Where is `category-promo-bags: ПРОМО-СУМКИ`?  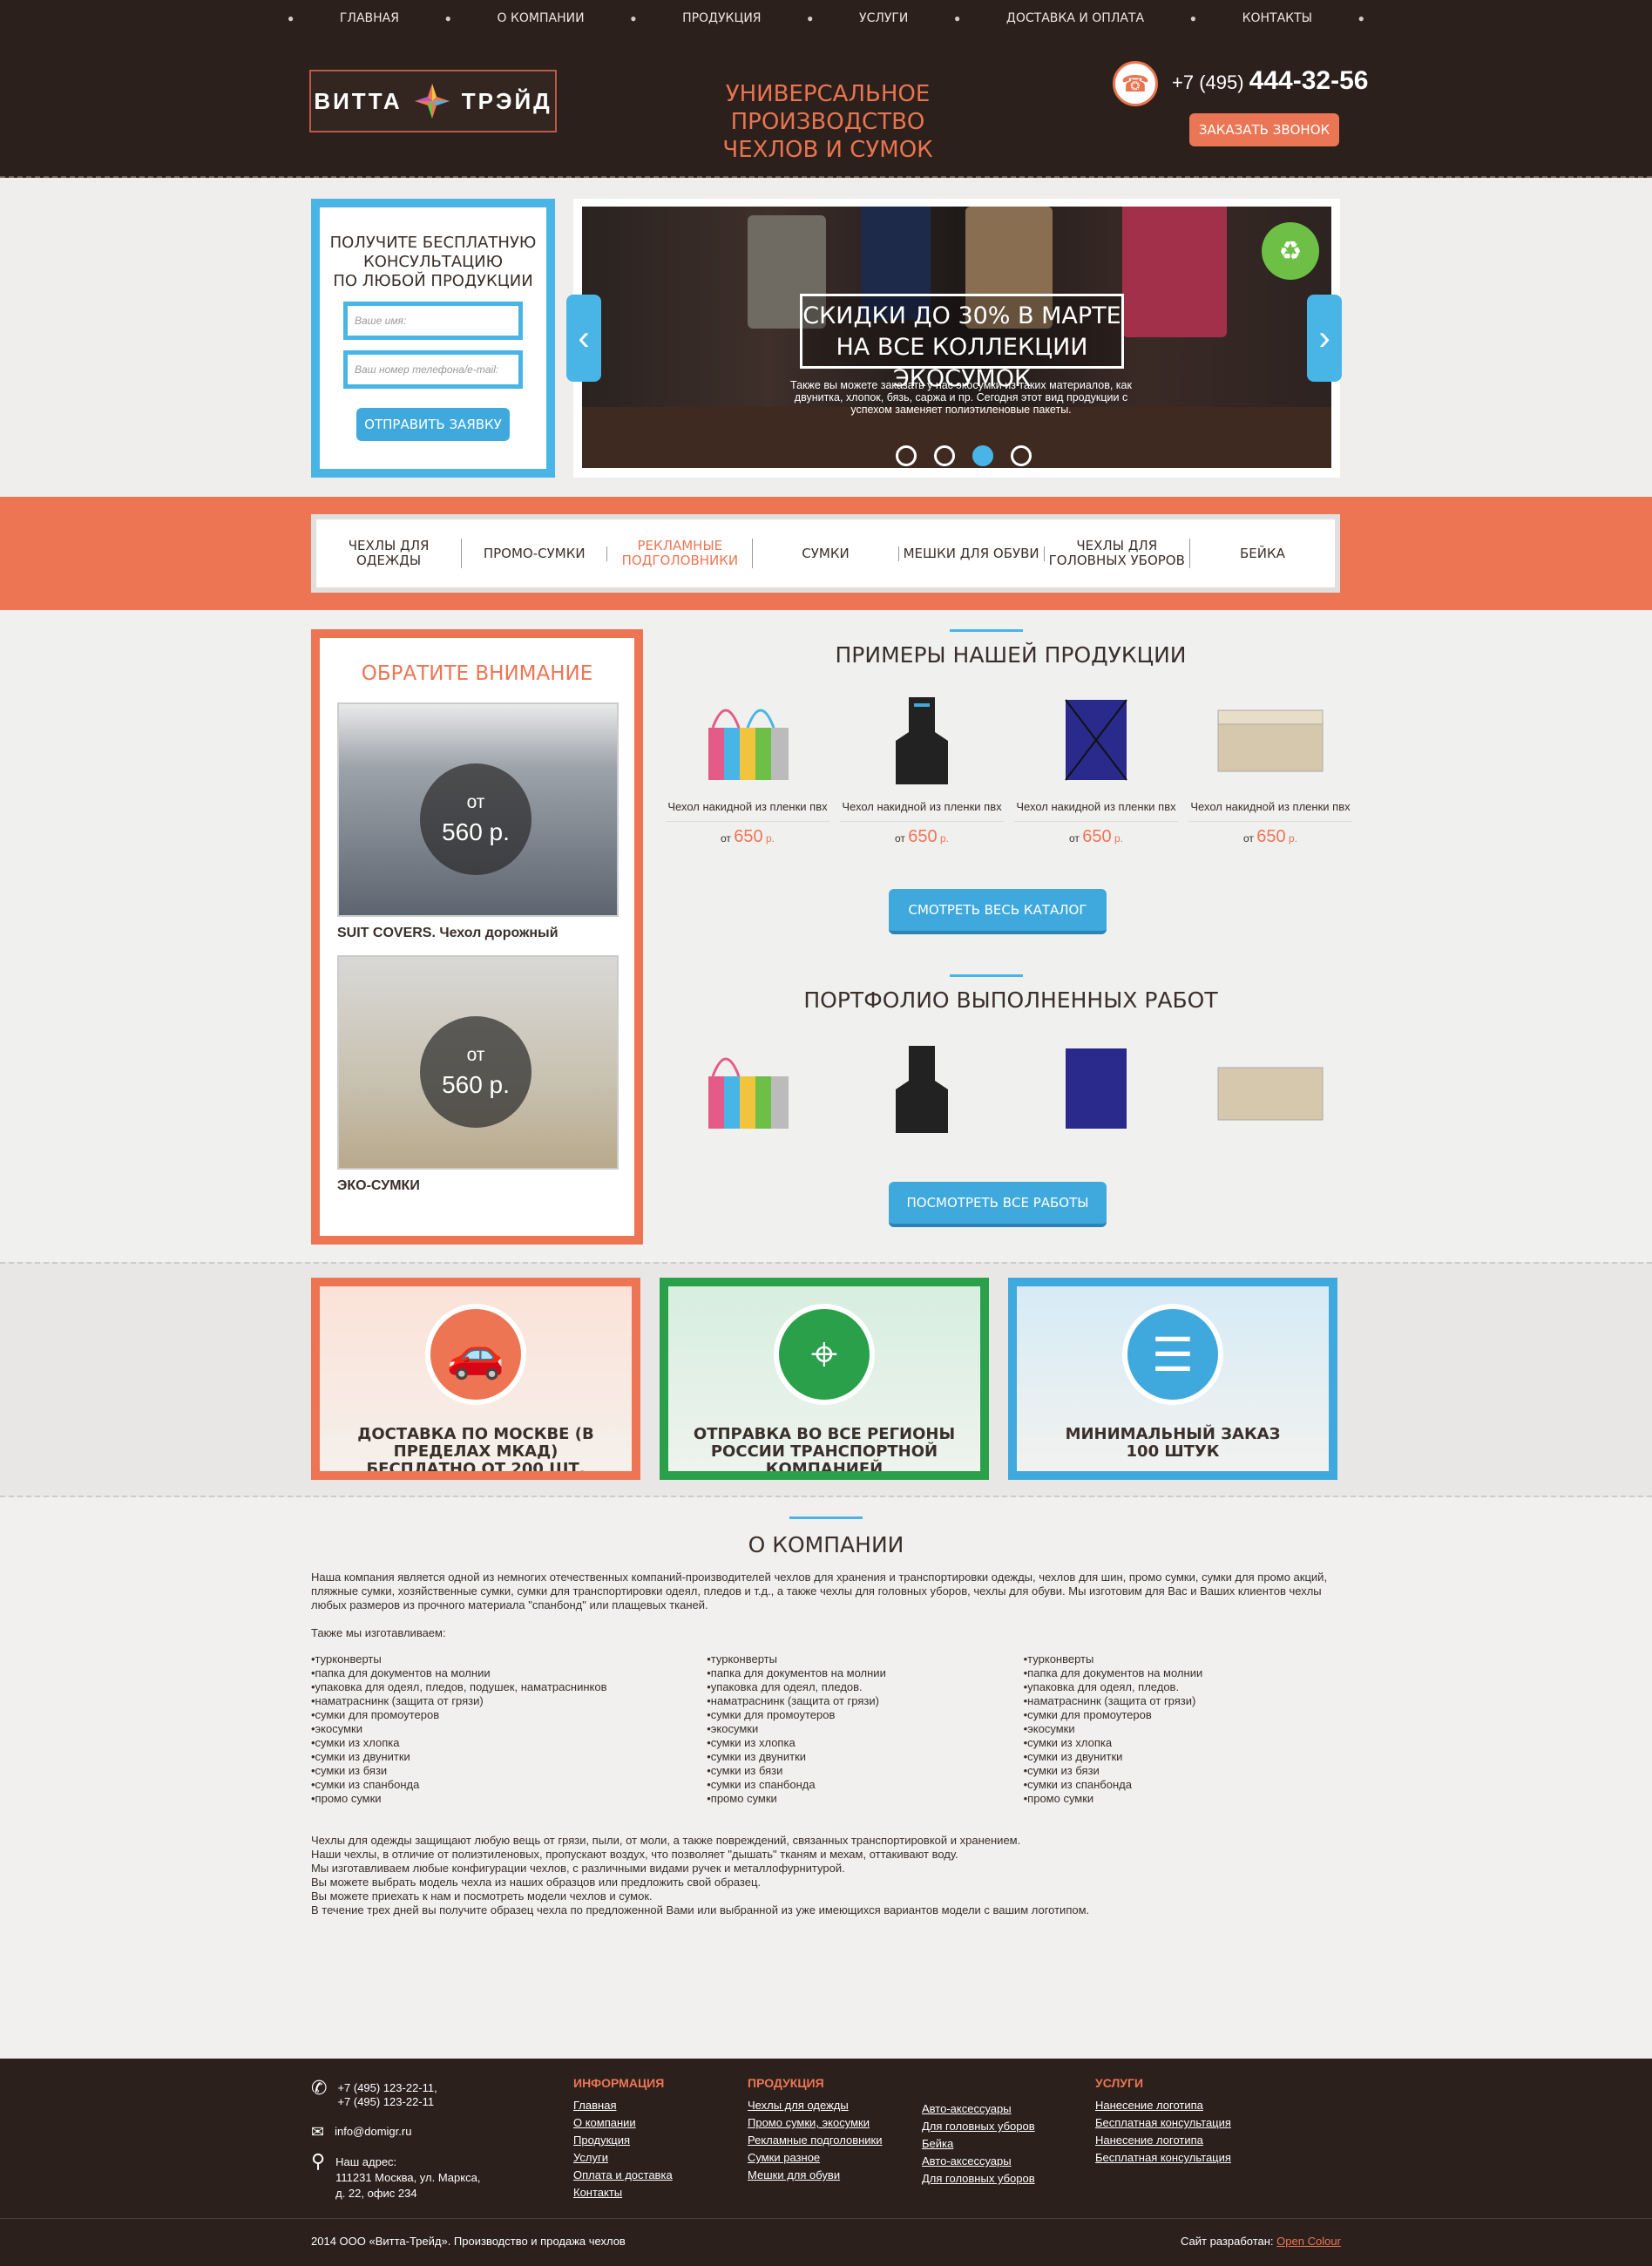 category-promo-bags: ПРОМО-СУМКИ is located at coordinates (535, 553).